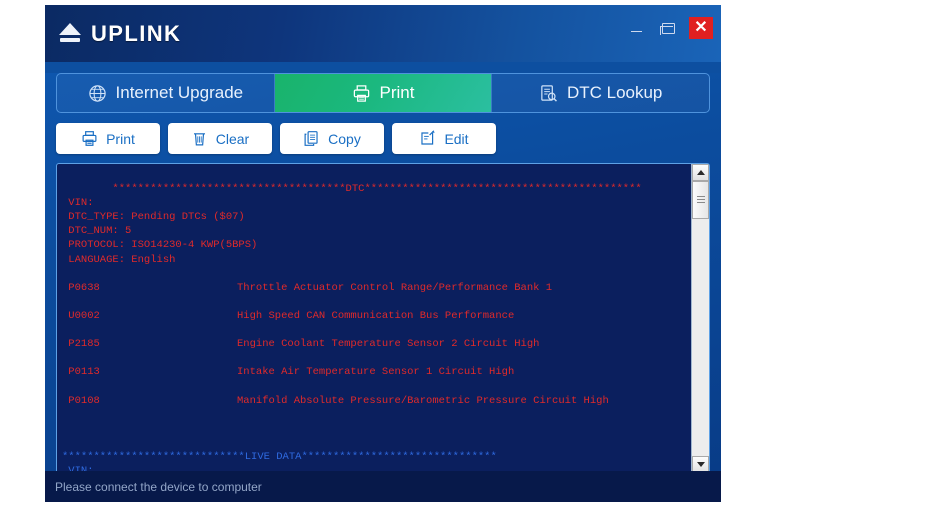 Image resolution: width=930 pixels, height=529 pixels. I want to click on field-dtc-type: DTC_TYPE: Pending DTCs ($07), so click(153, 217).